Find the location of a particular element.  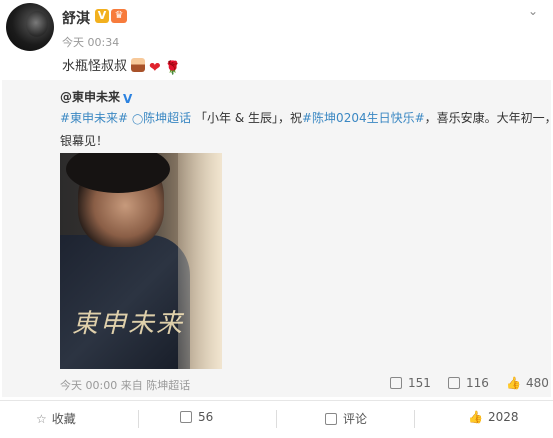

post-image: 東申未来 is located at coordinates (141, 261).